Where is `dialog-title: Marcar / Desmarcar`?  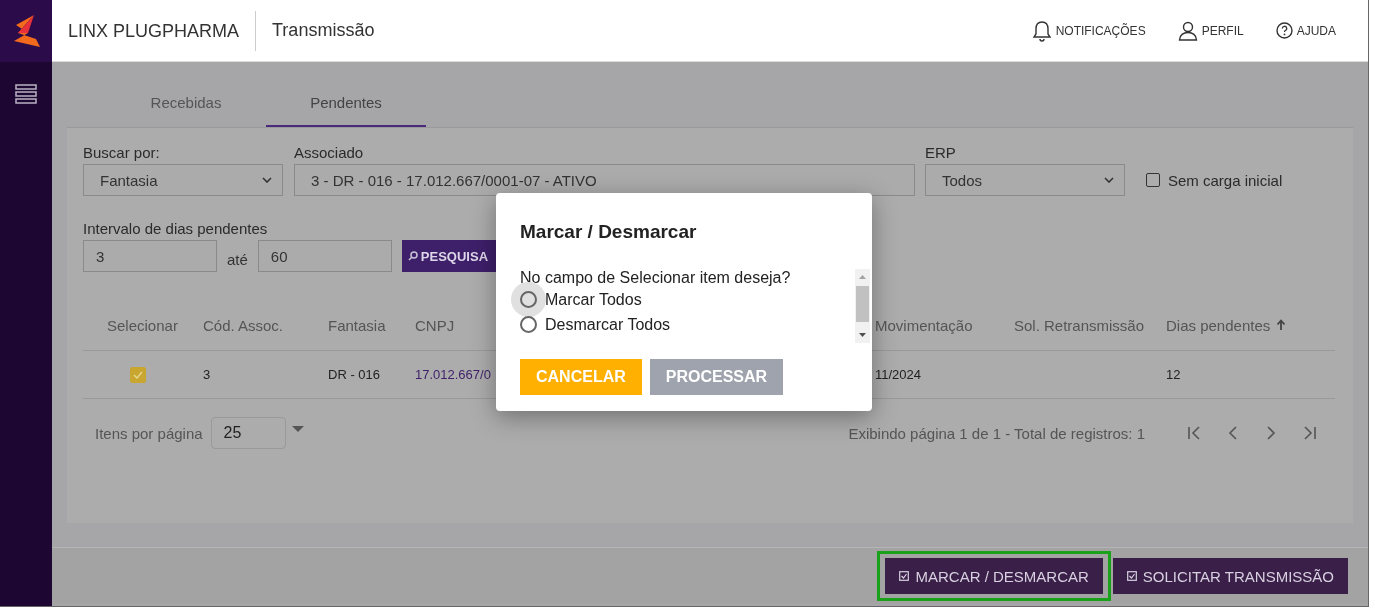 dialog-title: Marcar / Desmarcar is located at coordinates (609, 232).